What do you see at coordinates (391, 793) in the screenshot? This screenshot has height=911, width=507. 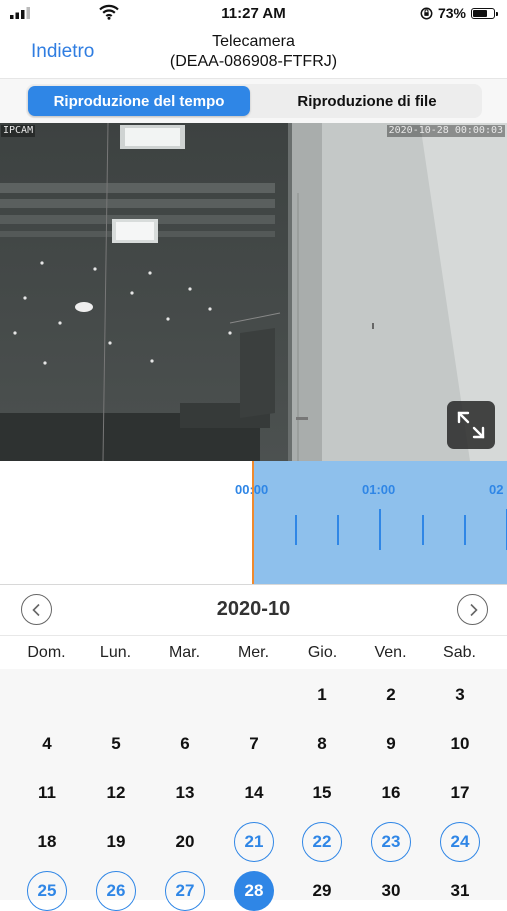 I see `calendar-day: 16` at bounding box center [391, 793].